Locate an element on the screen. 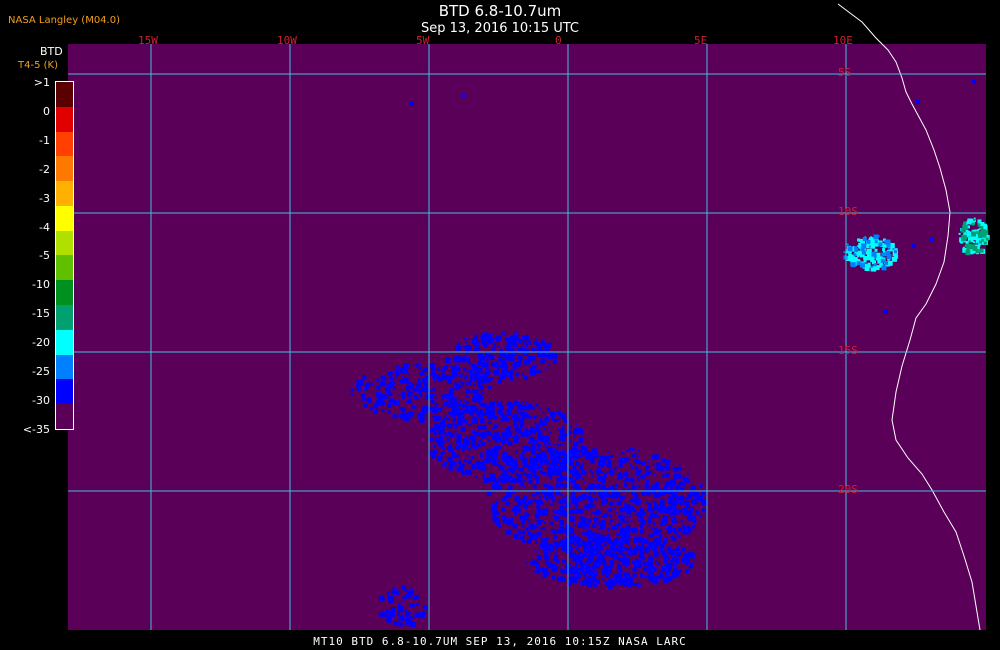  longitude-label: 0 is located at coordinates (558, 40).